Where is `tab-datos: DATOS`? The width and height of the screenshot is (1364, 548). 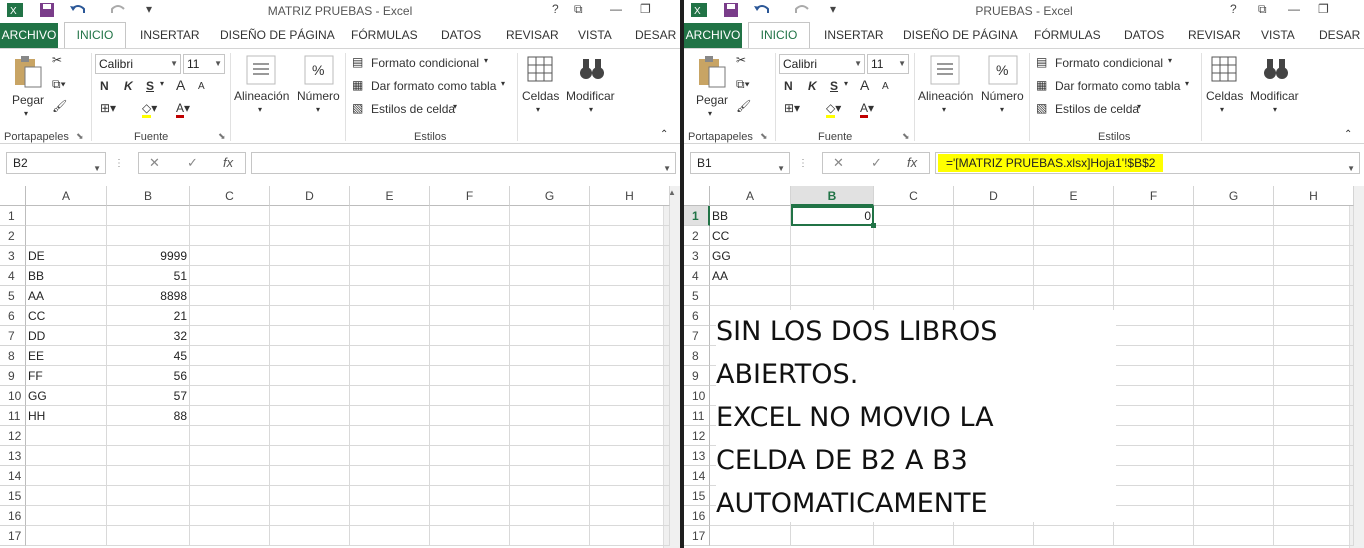 tab-datos: DATOS is located at coordinates (461, 35).